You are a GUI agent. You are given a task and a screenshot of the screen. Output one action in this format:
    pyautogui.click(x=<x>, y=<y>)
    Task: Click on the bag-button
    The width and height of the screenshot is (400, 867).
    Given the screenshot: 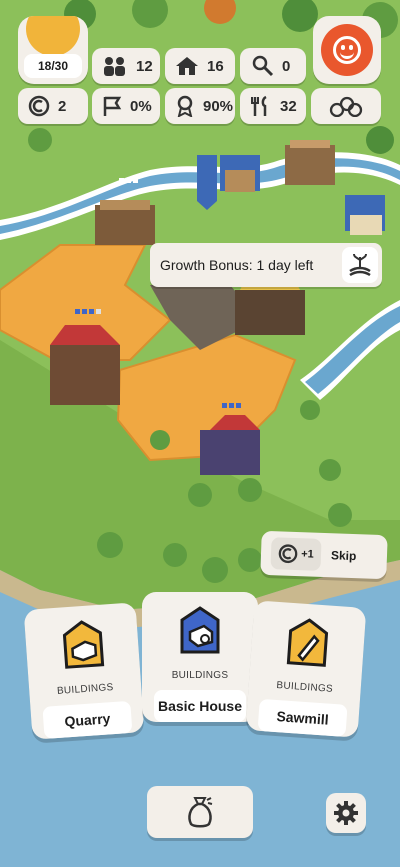 What is the action you would take?
    pyautogui.click(x=200, y=812)
    